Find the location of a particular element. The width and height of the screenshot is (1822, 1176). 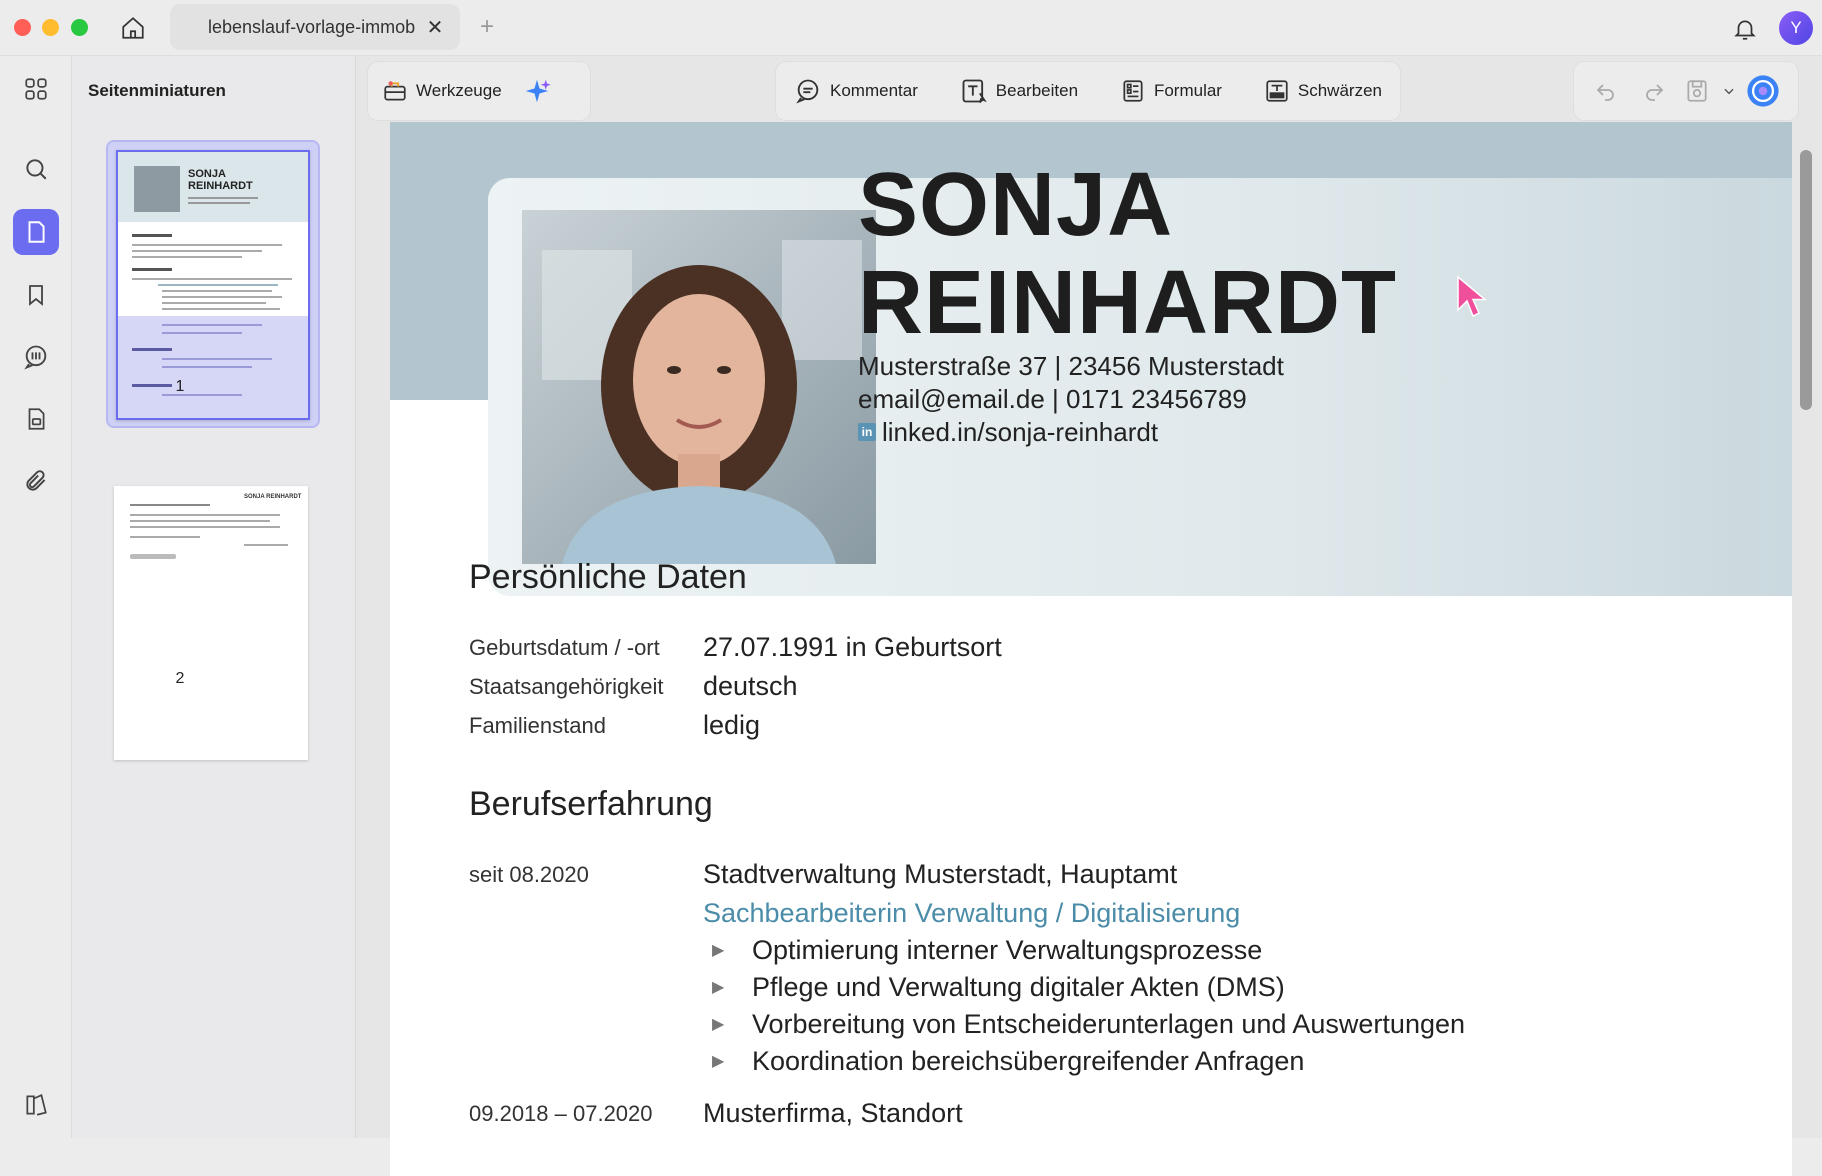

section-title-experience: Berufserfahrung is located at coordinates (591, 804).